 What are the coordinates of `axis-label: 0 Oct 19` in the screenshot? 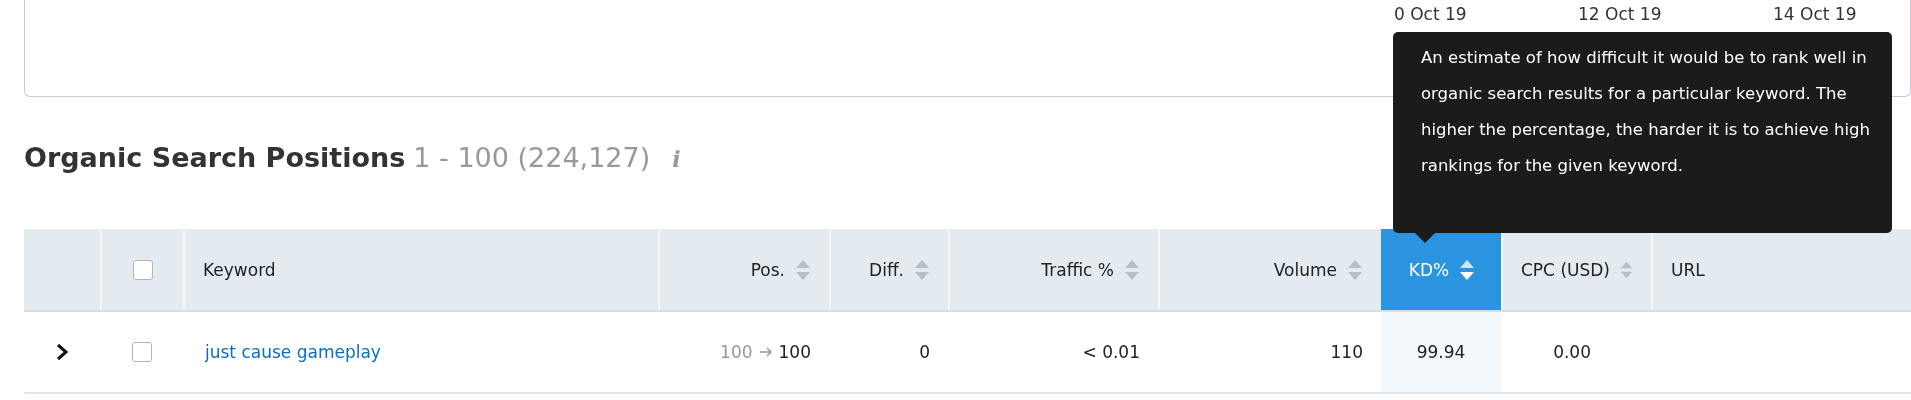 It's located at (1430, 14).